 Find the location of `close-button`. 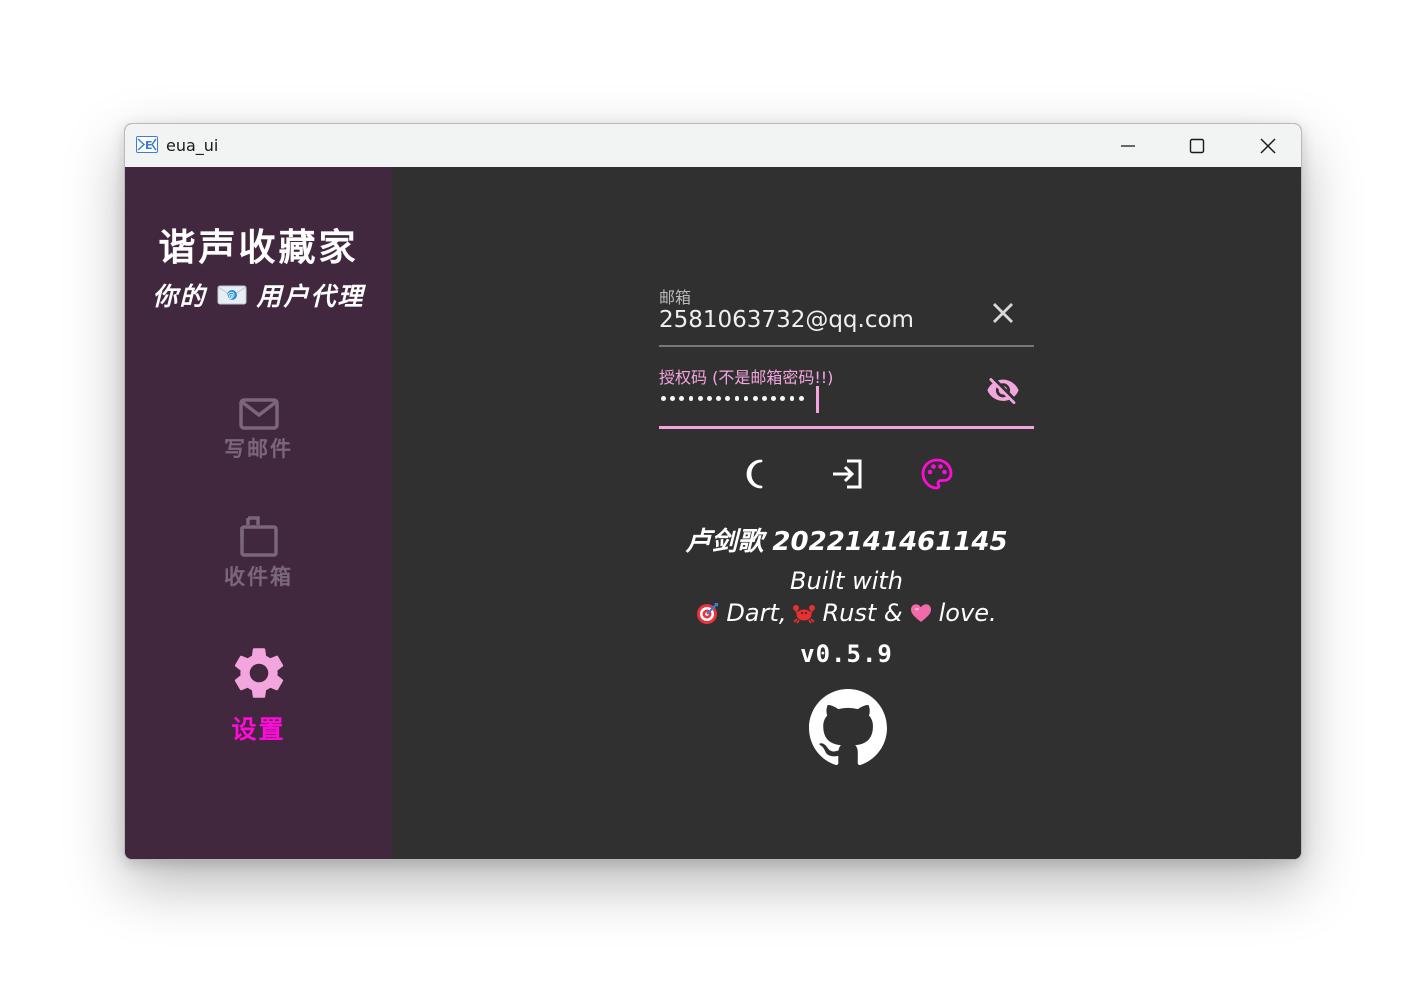

close-button is located at coordinates (1267, 145).